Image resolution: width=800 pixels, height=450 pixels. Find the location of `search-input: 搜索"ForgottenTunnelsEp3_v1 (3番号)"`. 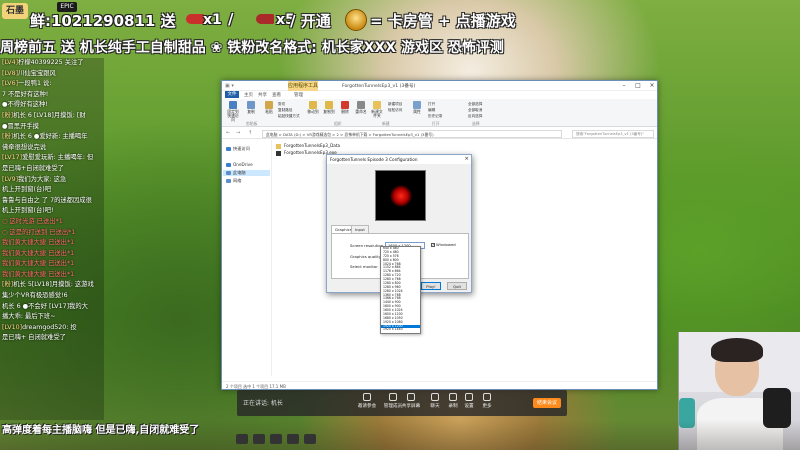

search-input: 搜索"ForgottenTunnelsEp3_v1 (3番号)" is located at coordinates (613, 134).